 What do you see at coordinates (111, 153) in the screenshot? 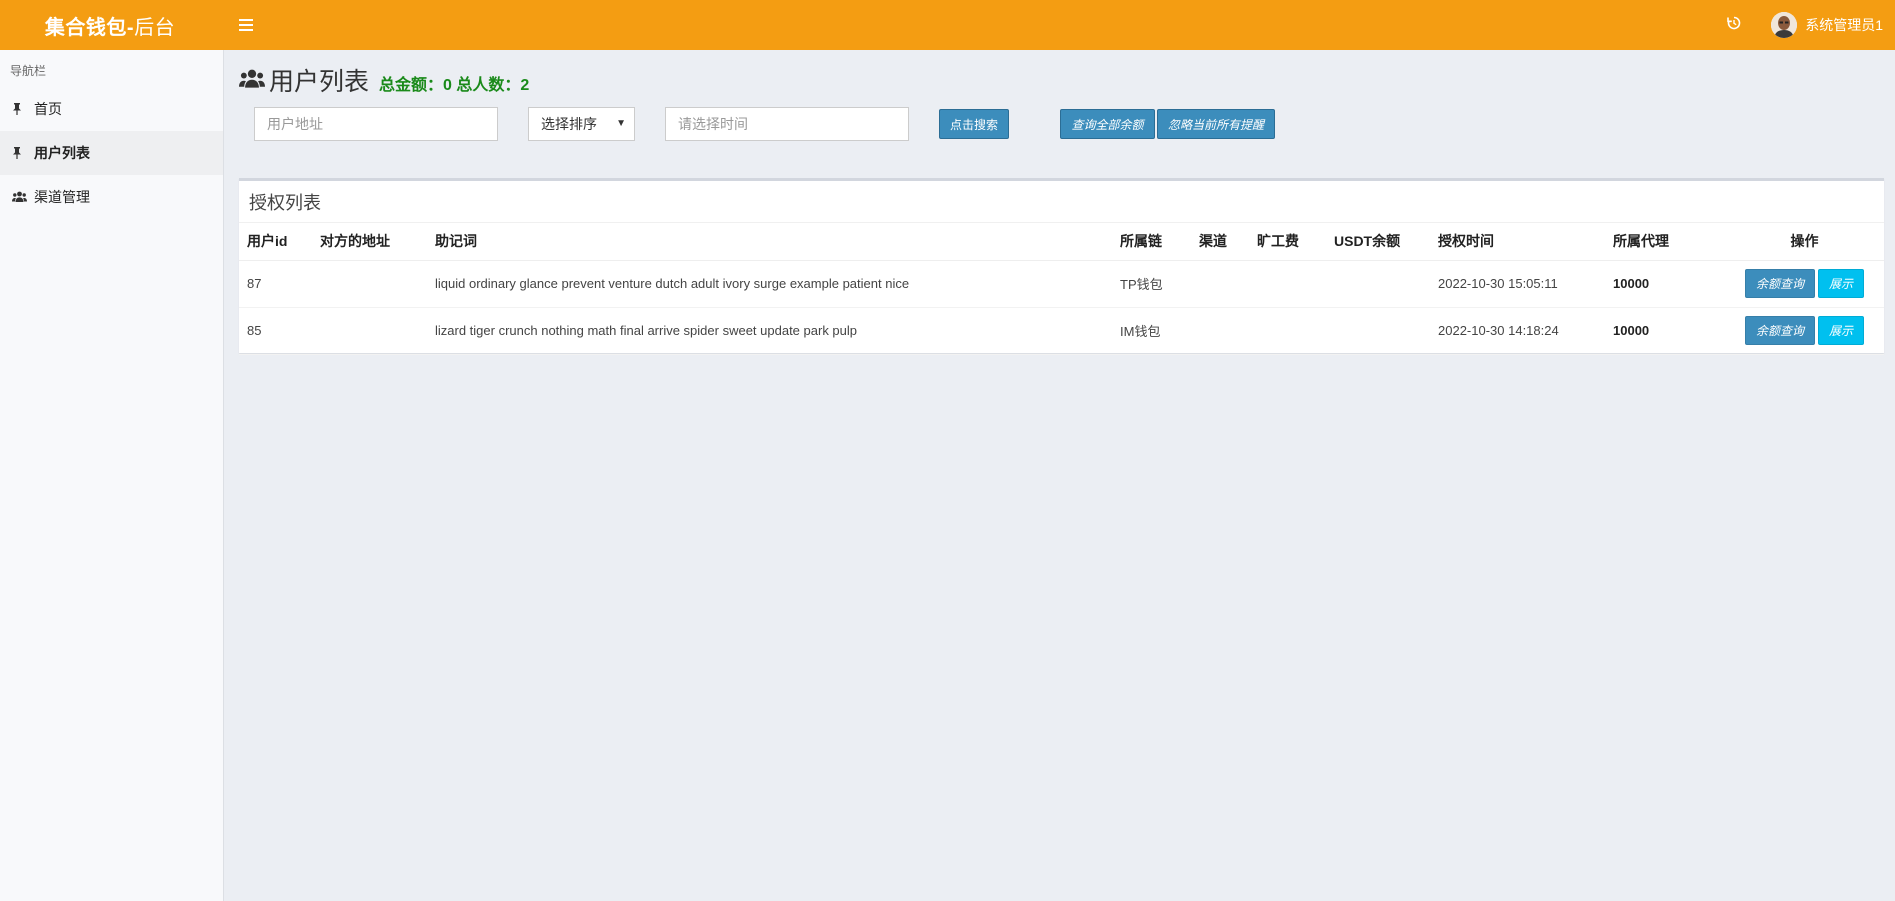
I see `sidebar-item-user-list: 用户列表` at bounding box center [111, 153].